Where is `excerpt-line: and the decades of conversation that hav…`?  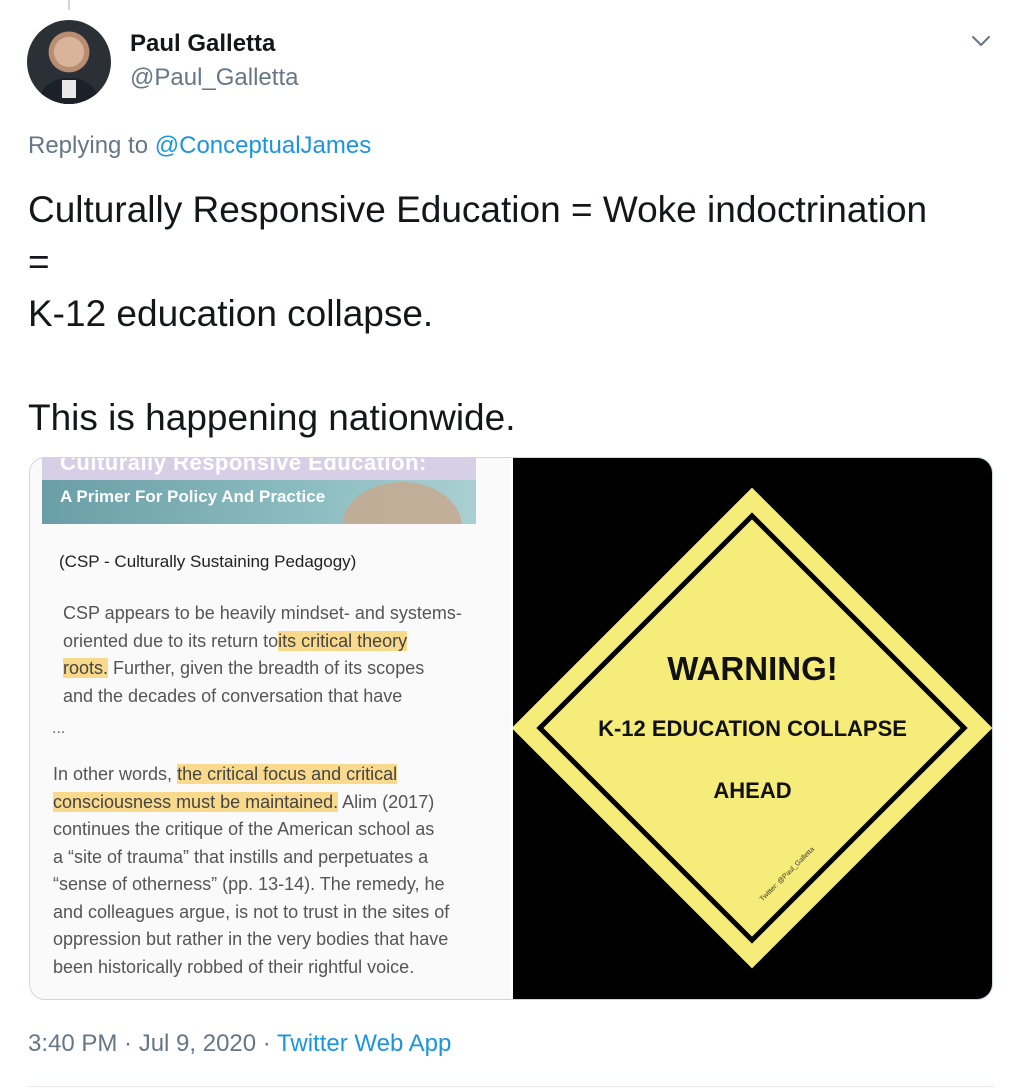 excerpt-line: and the decades of conversation that hav… is located at coordinates (233, 695).